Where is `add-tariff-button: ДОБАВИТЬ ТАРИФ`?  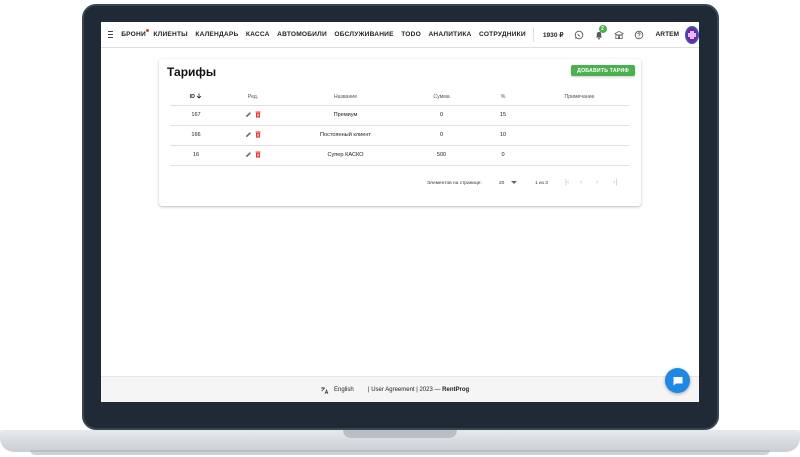
add-tariff-button: ДОБАВИТЬ ТАРИФ is located at coordinates (603, 70).